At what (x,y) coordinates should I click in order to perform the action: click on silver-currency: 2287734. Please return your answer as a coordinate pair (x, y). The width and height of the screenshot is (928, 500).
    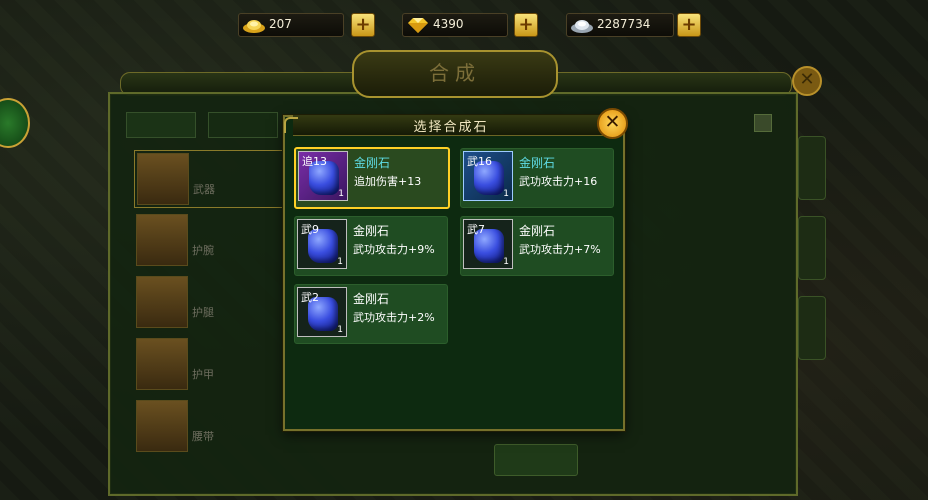
    Looking at the image, I should click on (620, 25).